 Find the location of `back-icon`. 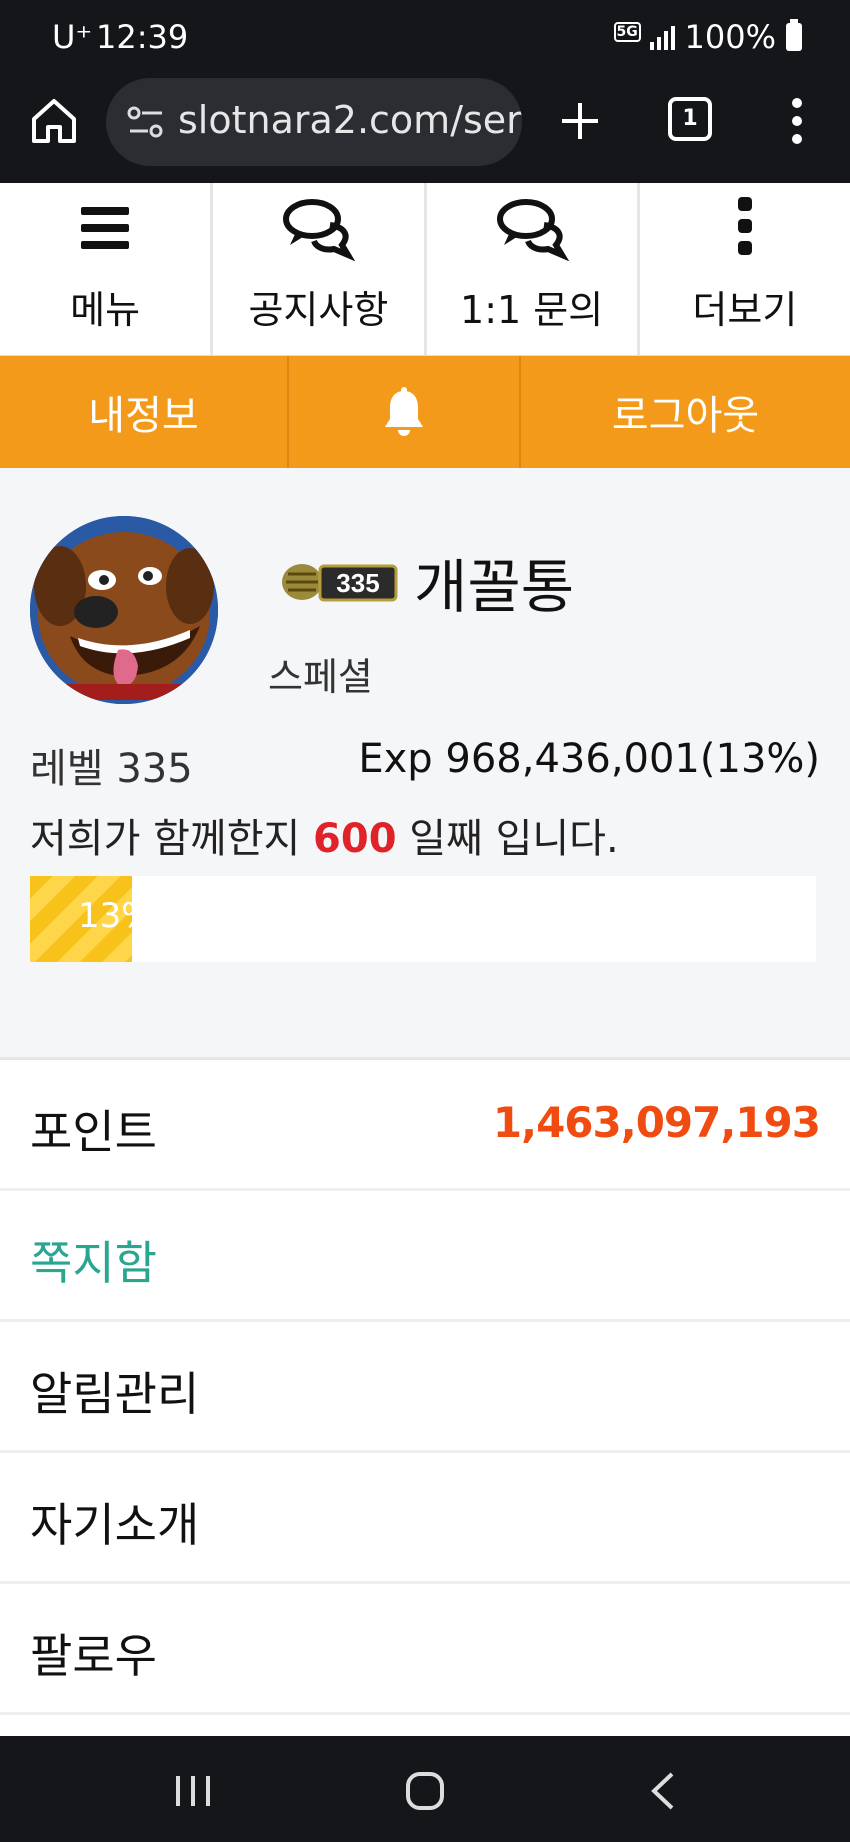

back-icon is located at coordinates (663, 1791).